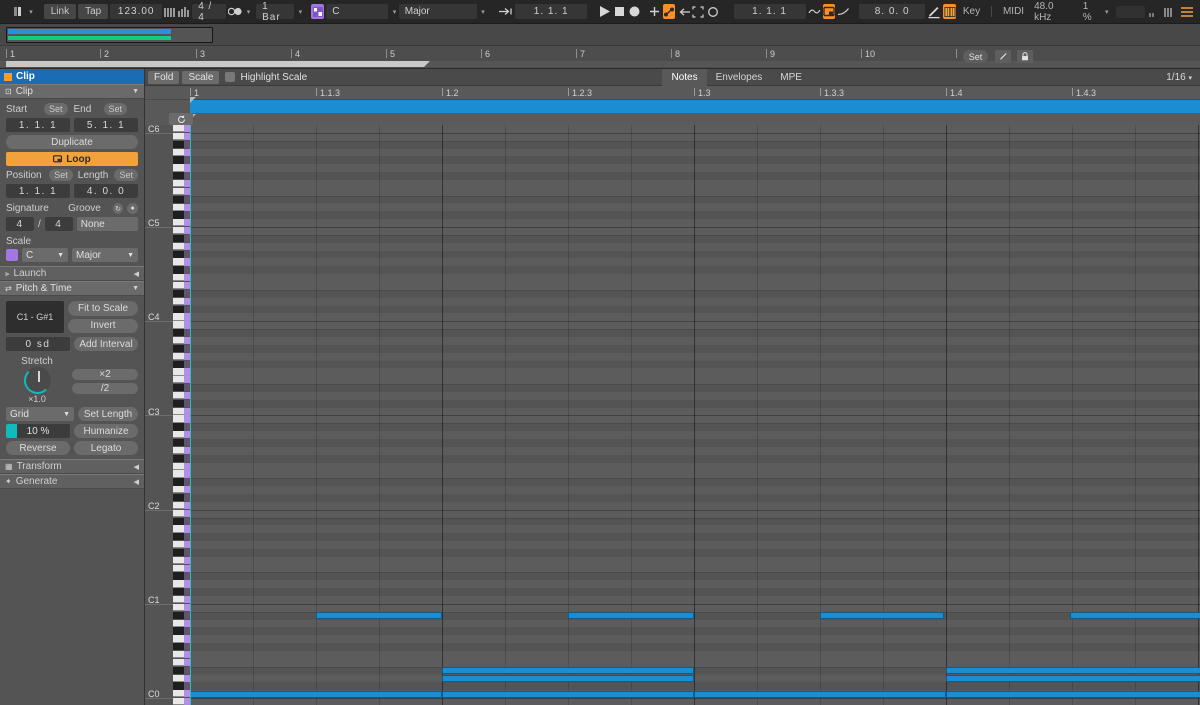  What do you see at coordinates (300, 12) in the screenshot?
I see `quantization-dropdown-icon: ▾` at bounding box center [300, 12].